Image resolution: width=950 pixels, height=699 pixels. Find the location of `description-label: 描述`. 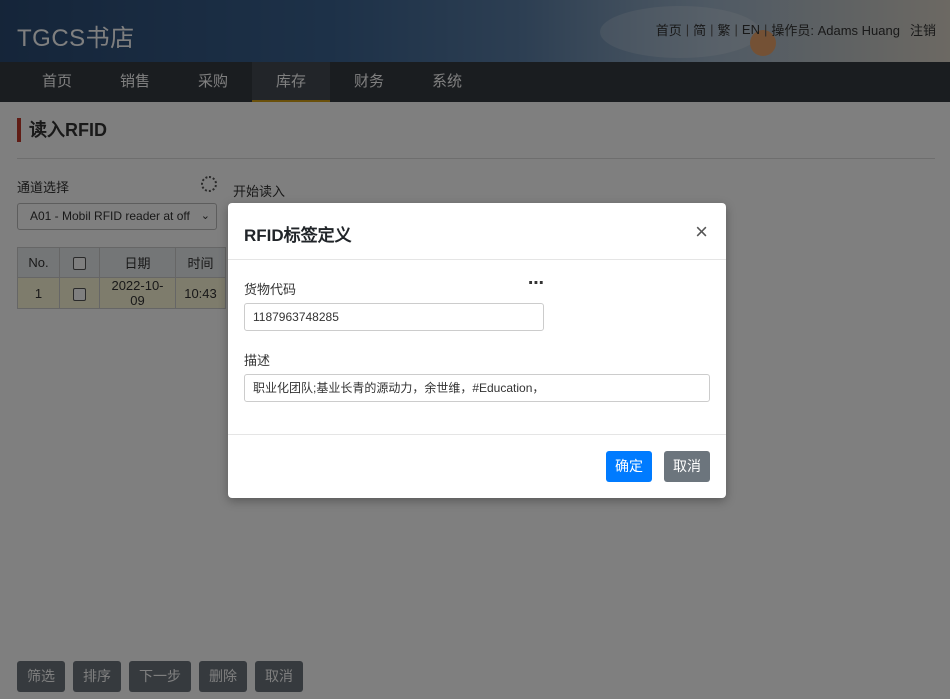

description-label: 描述 is located at coordinates (257, 360).